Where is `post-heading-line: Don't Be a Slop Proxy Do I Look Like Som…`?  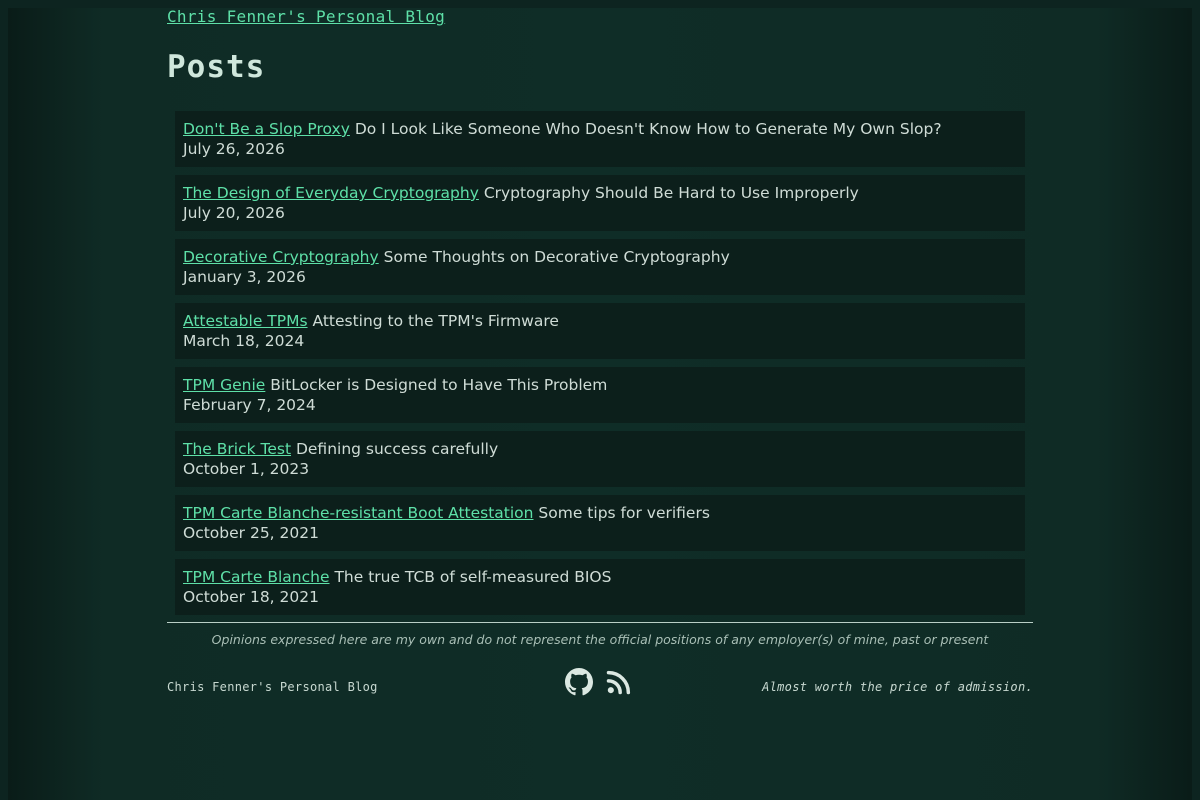
post-heading-line: Don't Be a Slop Proxy Do I Look Like Som… is located at coordinates (600, 129).